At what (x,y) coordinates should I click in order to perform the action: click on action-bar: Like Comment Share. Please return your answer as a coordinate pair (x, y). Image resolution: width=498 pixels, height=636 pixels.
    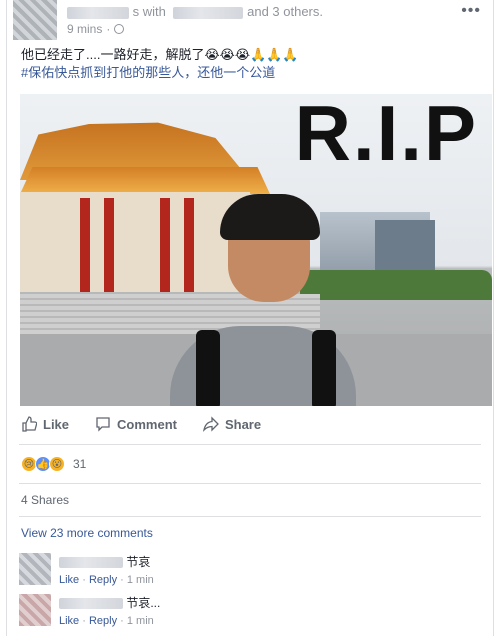
    Looking at the image, I should click on (141, 424).